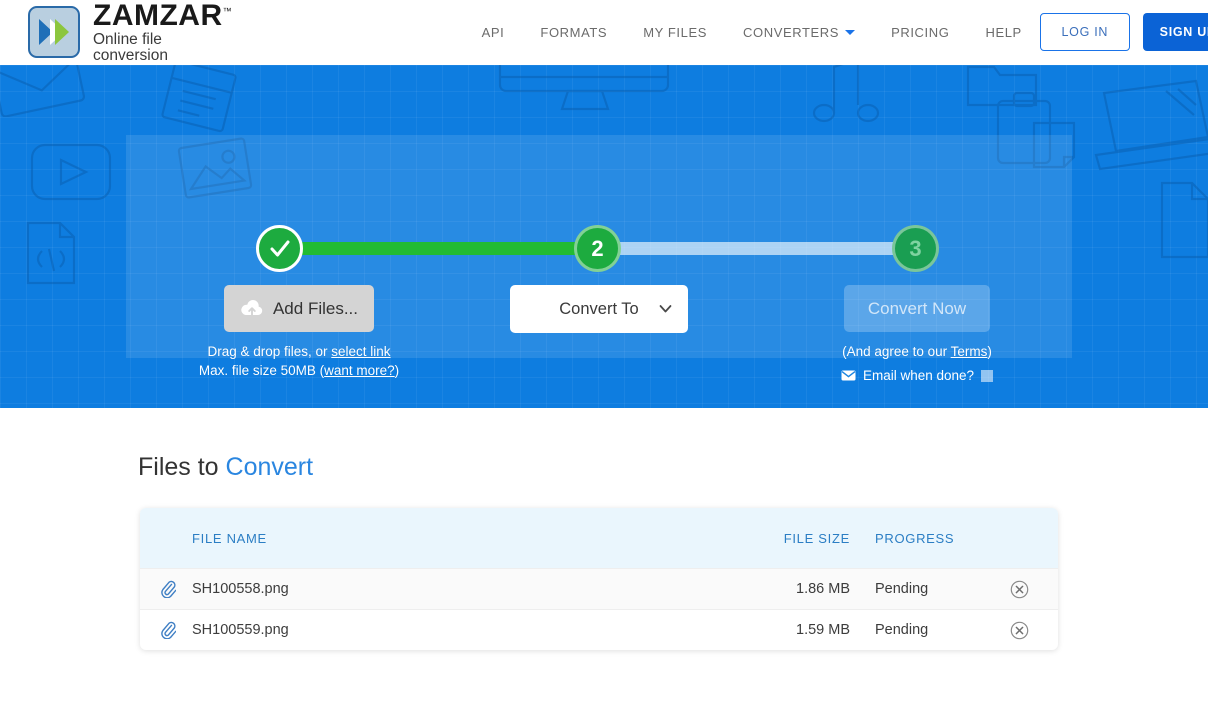 This screenshot has height=713, width=1208. I want to click on signup-button: SIGN UP, so click(1175, 32).